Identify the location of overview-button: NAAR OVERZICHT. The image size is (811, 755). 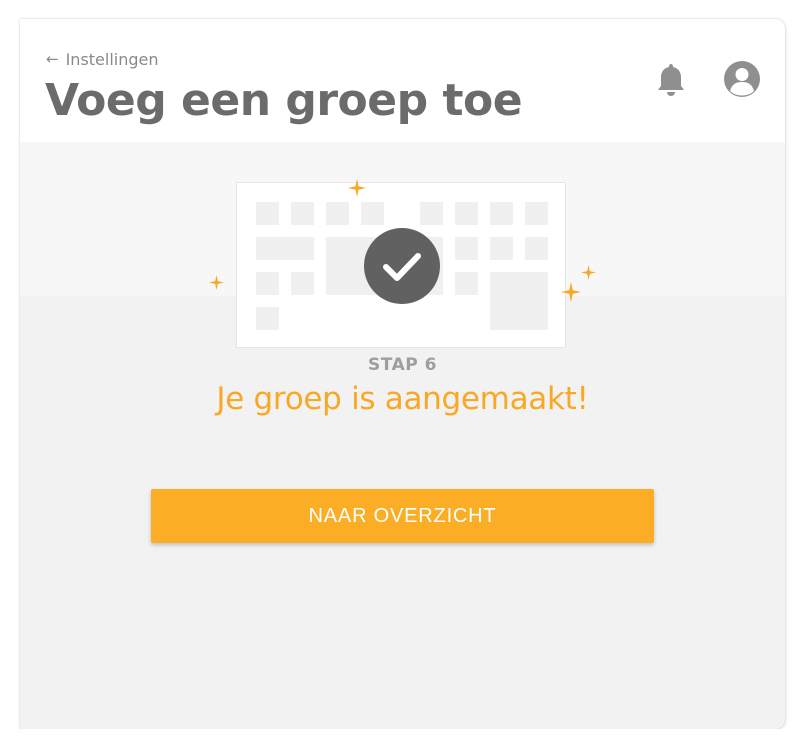
(402, 516).